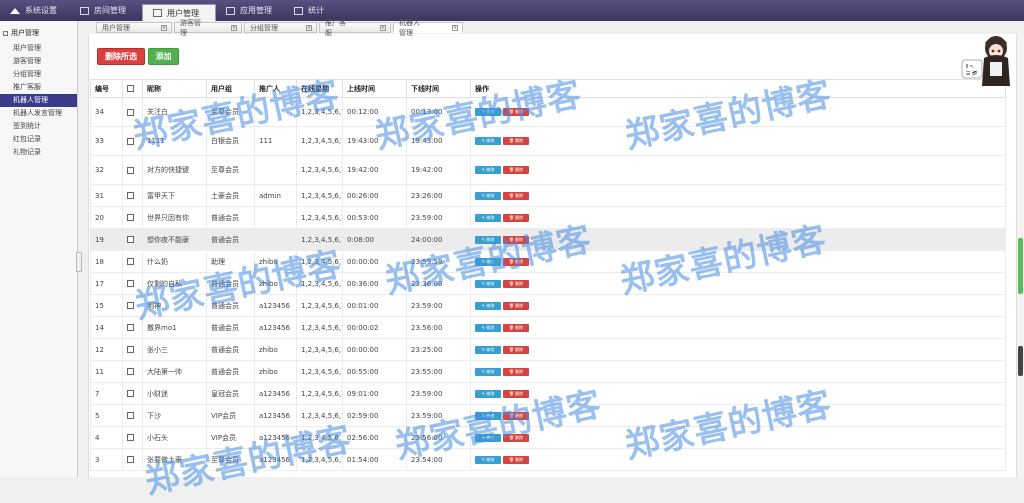  What do you see at coordinates (163, 56) in the screenshot?
I see `add-button: 添加` at bounding box center [163, 56].